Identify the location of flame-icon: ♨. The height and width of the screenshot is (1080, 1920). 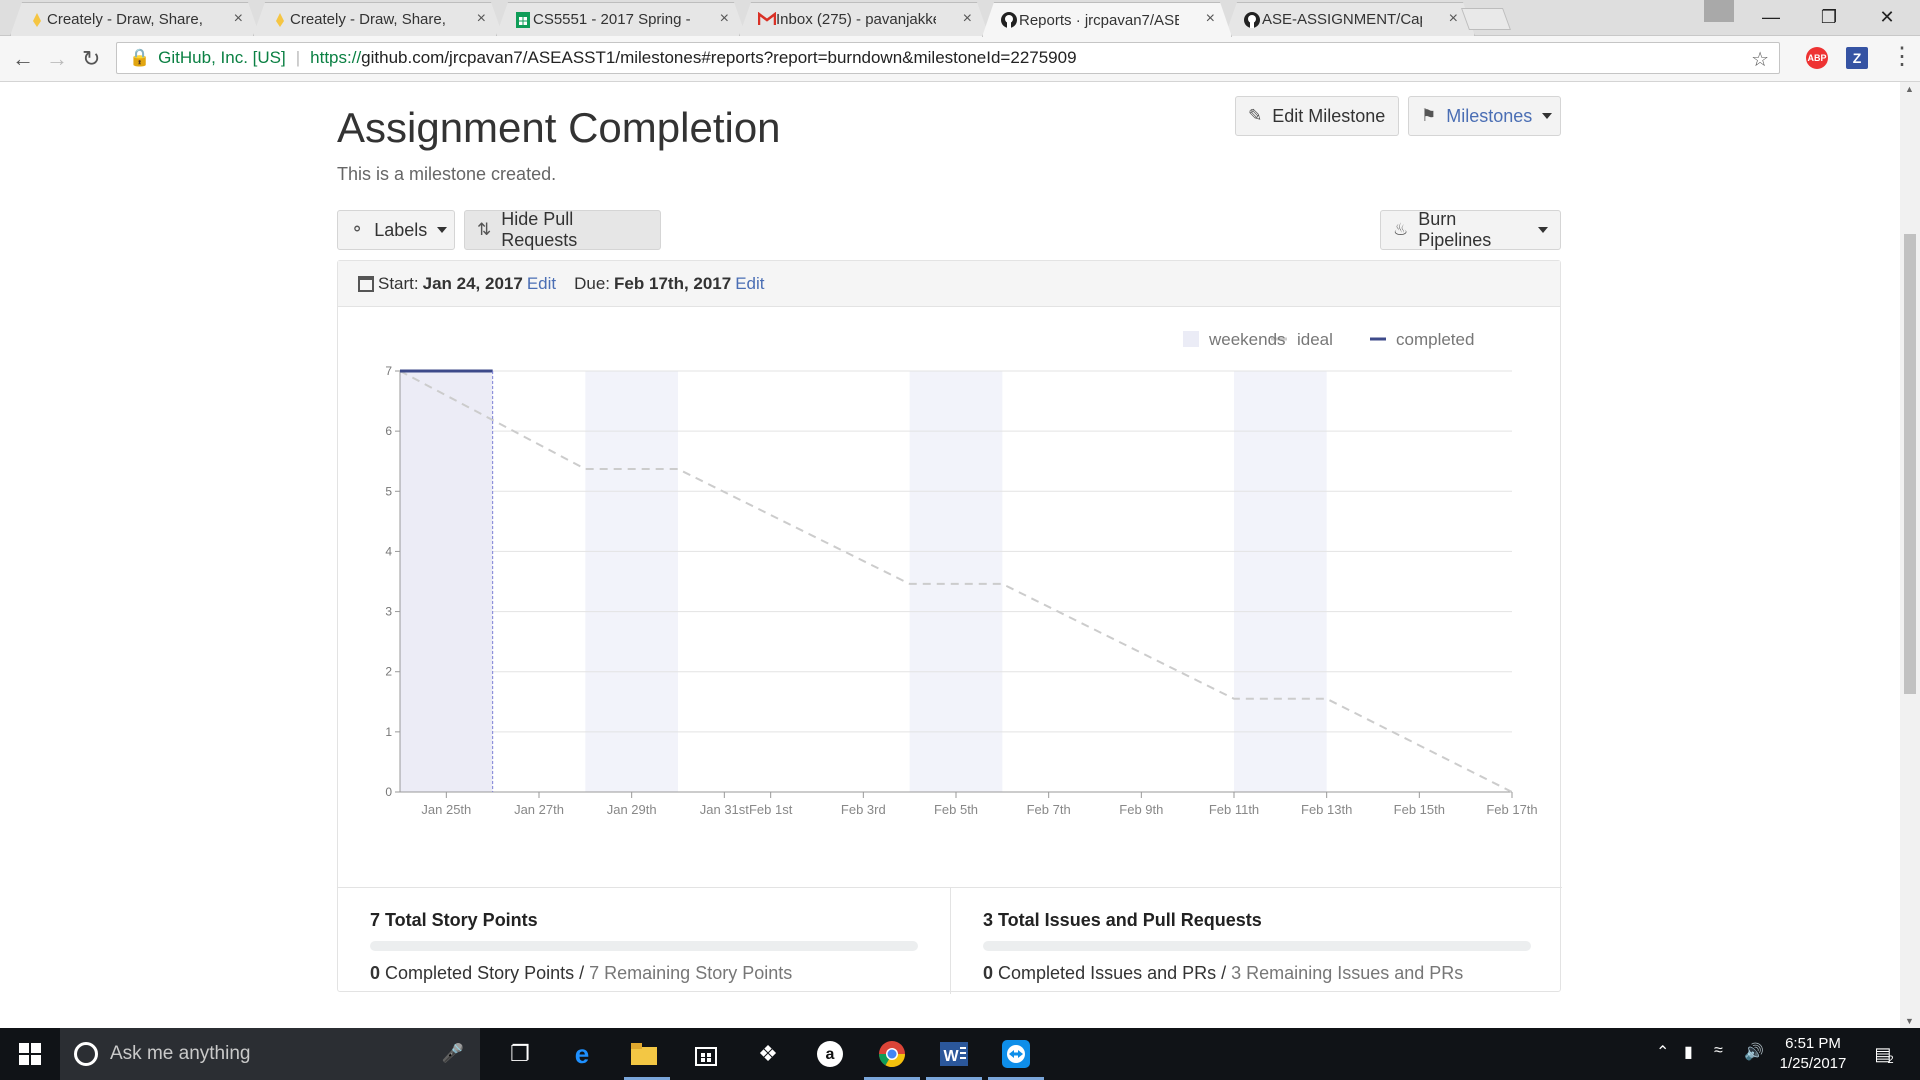
(1401, 229).